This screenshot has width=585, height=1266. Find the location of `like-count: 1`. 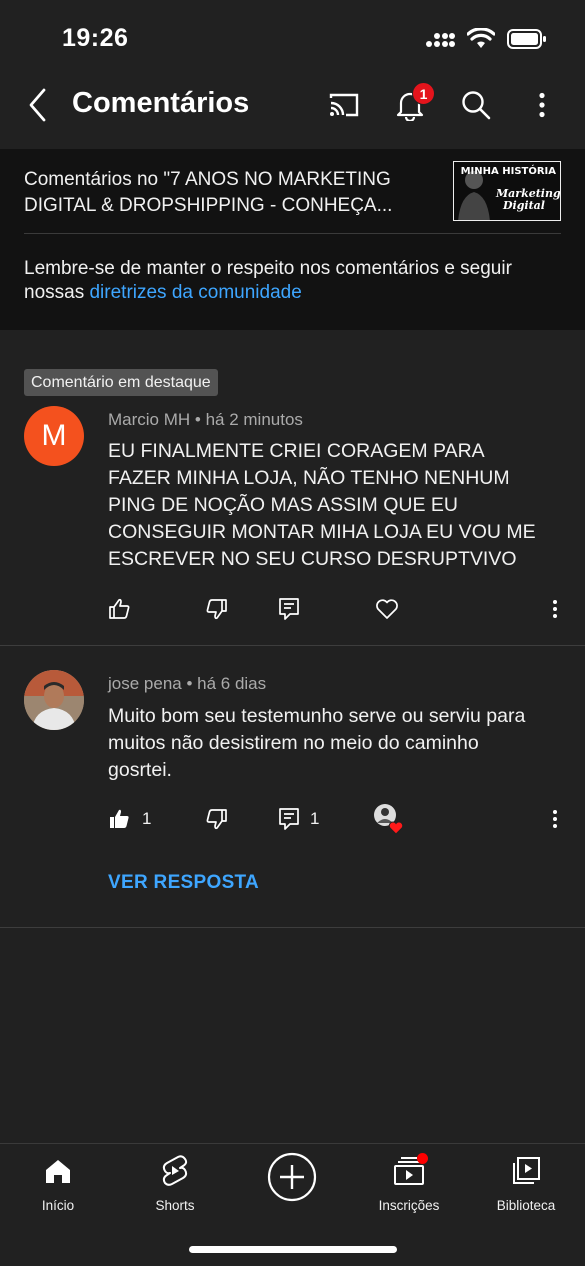

like-count: 1 is located at coordinates (147, 818).